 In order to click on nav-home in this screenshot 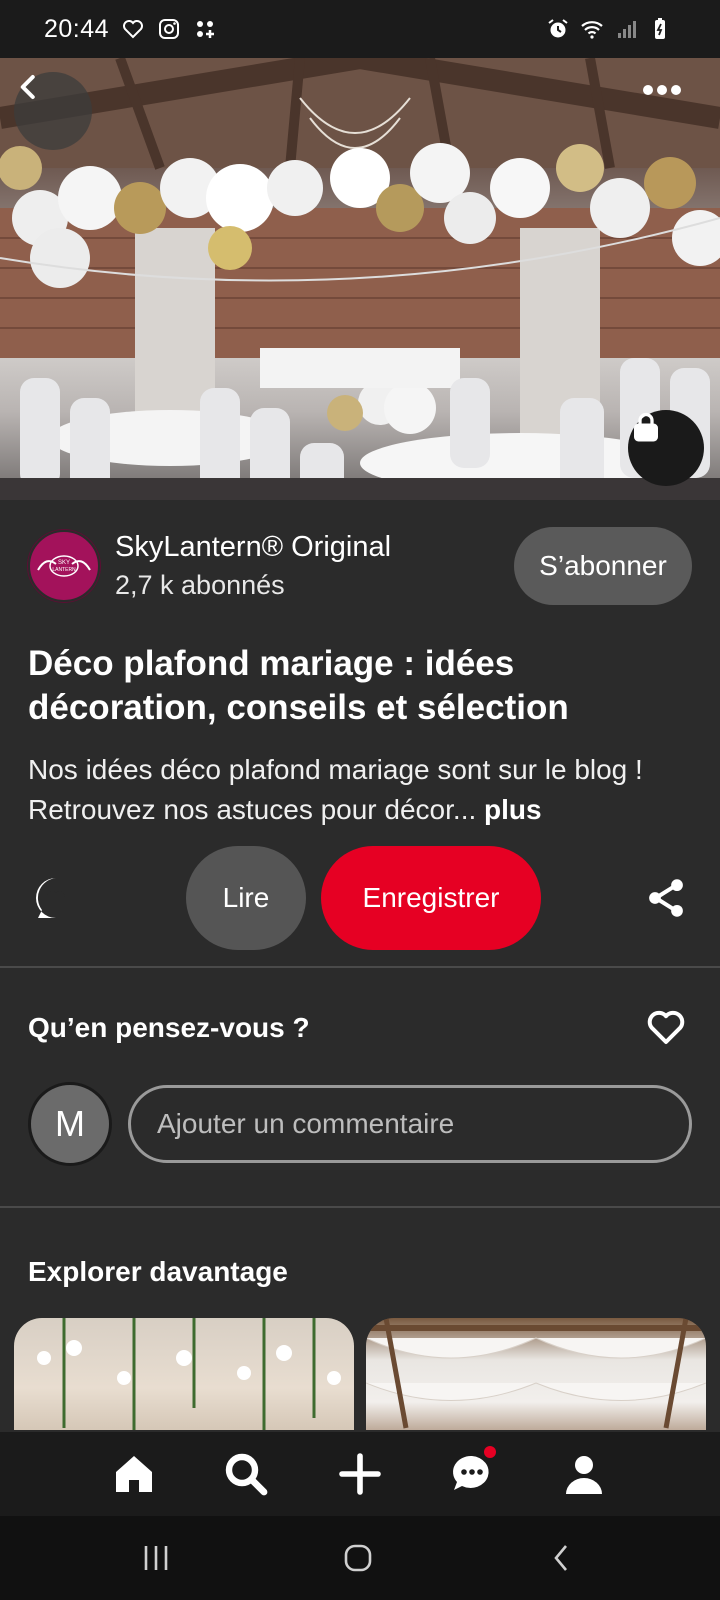, I will do `click(134, 1474)`.